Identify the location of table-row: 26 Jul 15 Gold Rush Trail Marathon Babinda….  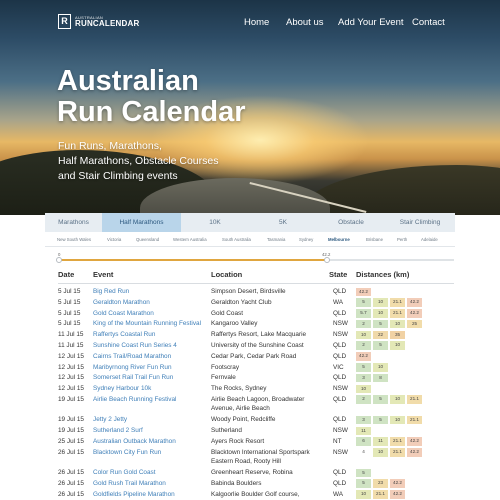
(250, 484).